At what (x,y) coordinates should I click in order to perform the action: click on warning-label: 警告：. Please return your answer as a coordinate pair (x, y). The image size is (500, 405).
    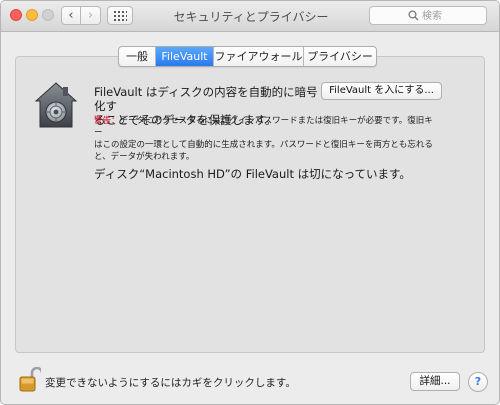
    Looking at the image, I should click on (107, 121).